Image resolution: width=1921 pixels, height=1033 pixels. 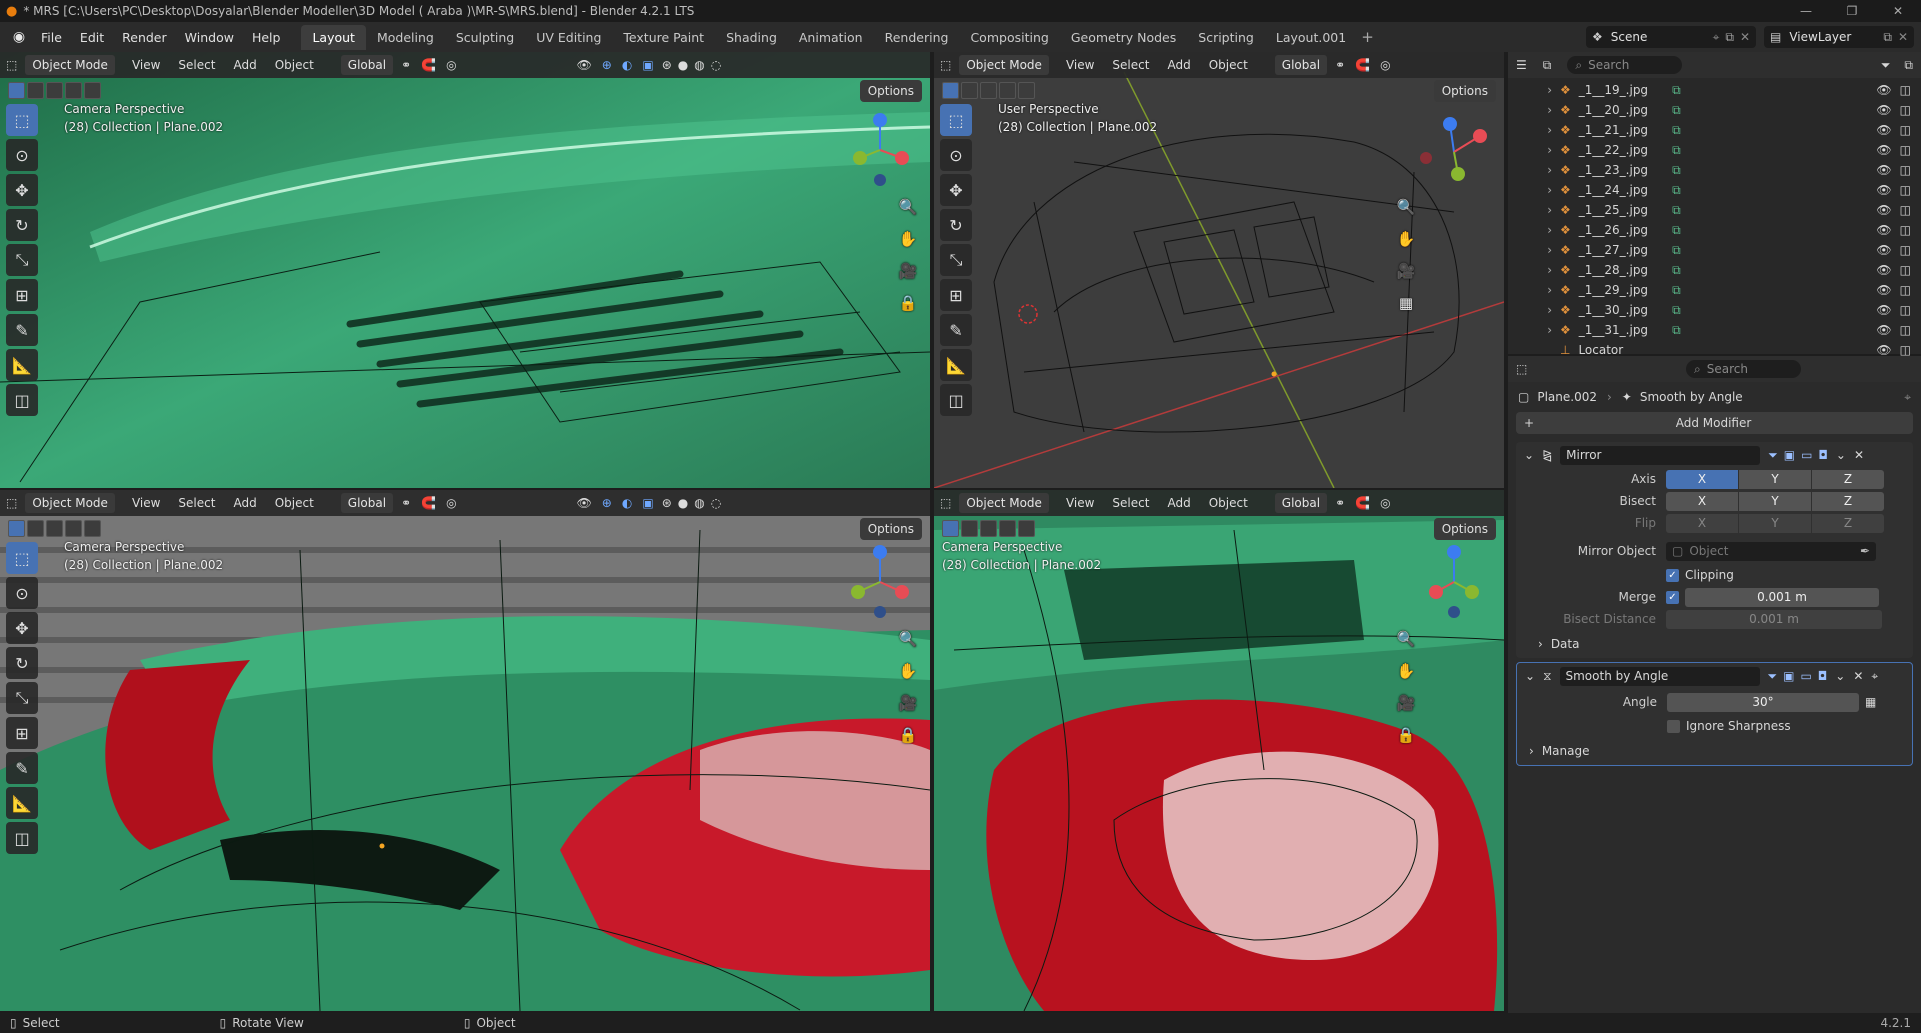 I want to click on rendered-shading-icon: ◌, so click(x=716, y=503).